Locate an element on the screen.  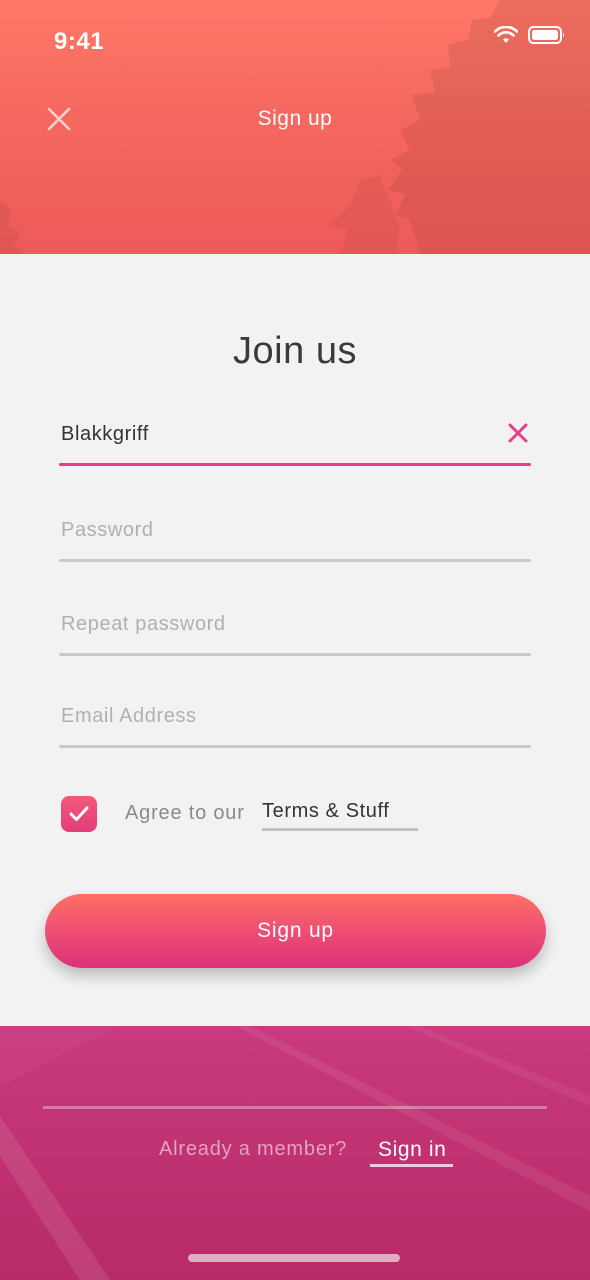
repeat-password-input is located at coordinates (295, 624).